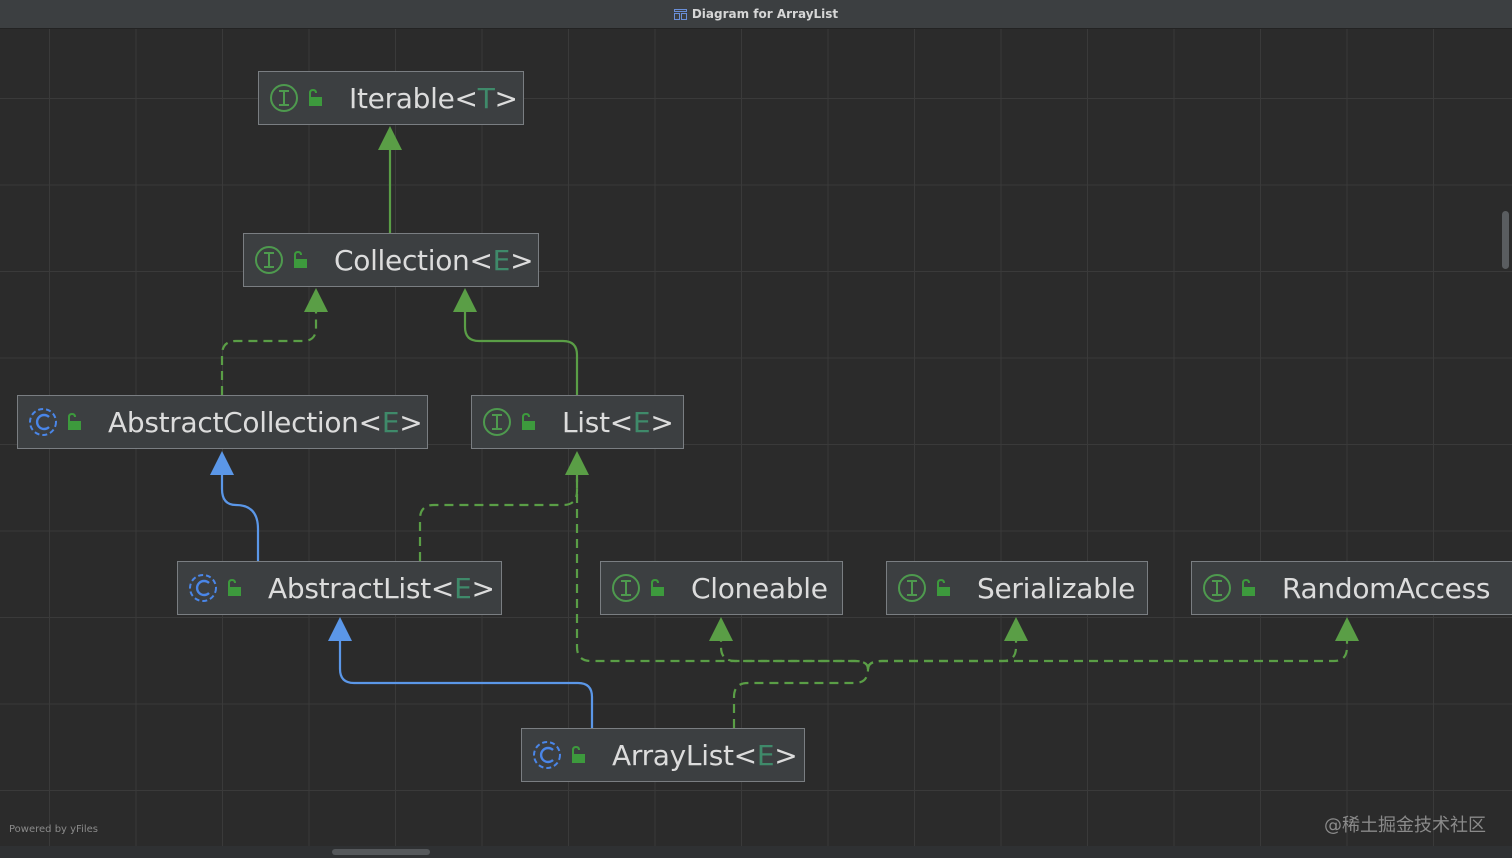  I want to click on edge-list-collection, so click(521, 353).